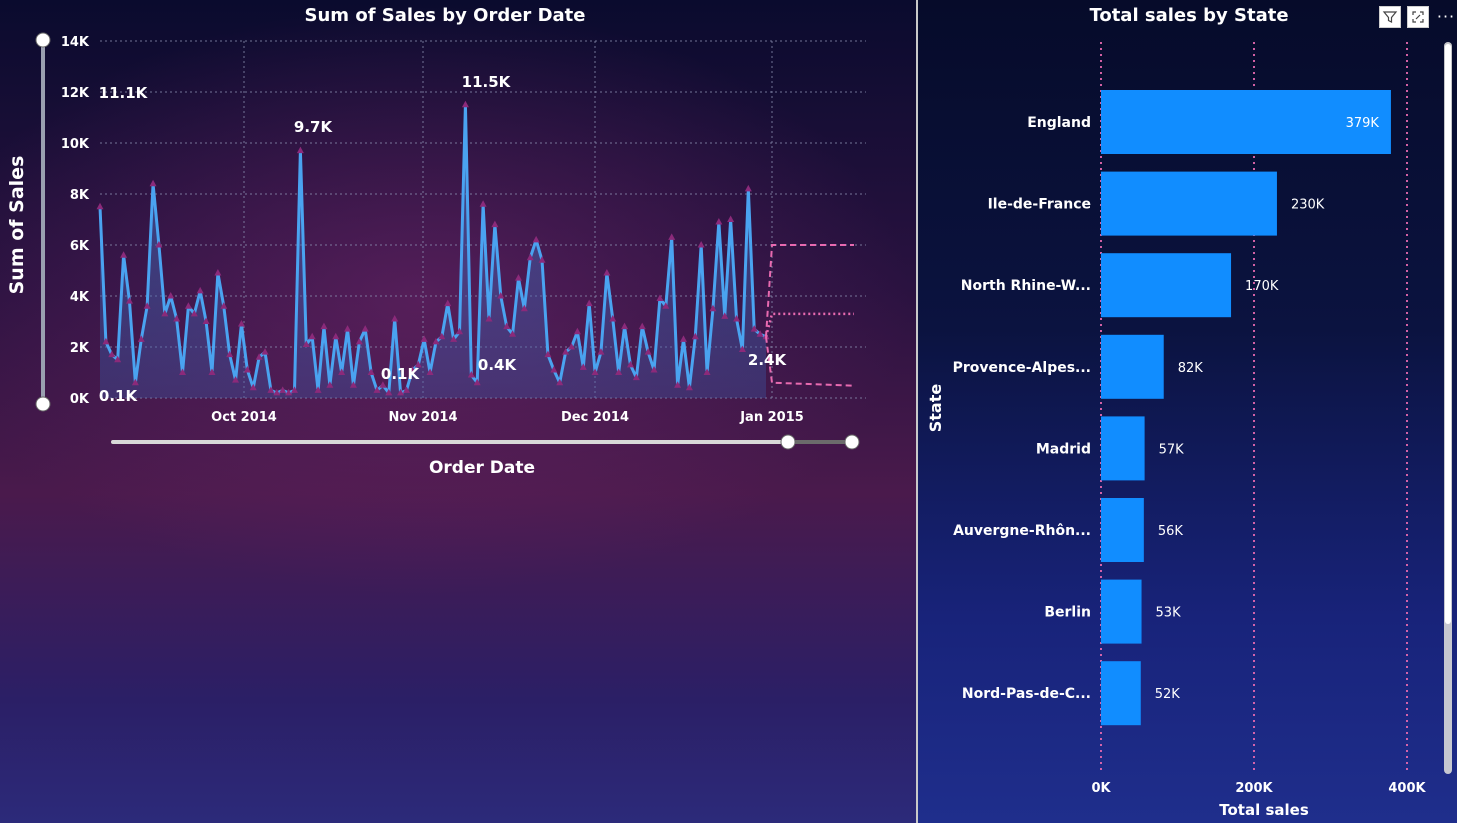 Image resolution: width=1457 pixels, height=823 pixels. Describe the element at coordinates (507, 417) in the screenshot. I see `x-axis-ticks: Oct 2014 Nov 2014 Dec 2014 Jan 2015` at that location.